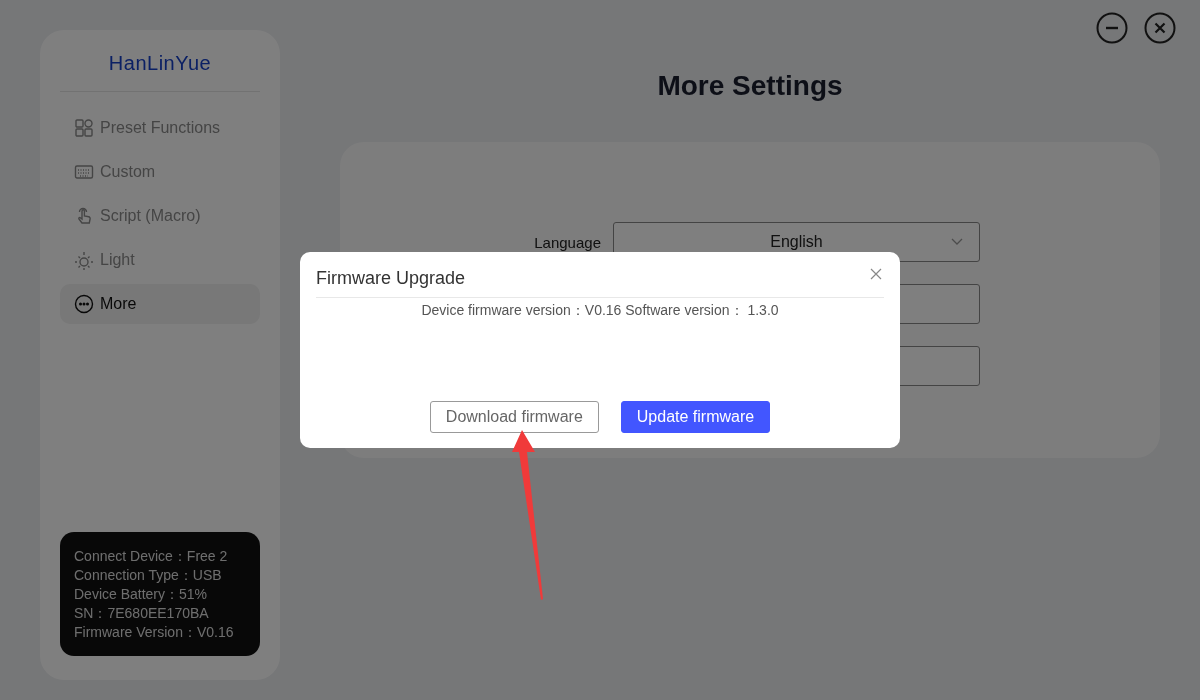 This screenshot has width=1200, height=700. Describe the element at coordinates (160, 304) in the screenshot. I see `nav-item: More` at that location.